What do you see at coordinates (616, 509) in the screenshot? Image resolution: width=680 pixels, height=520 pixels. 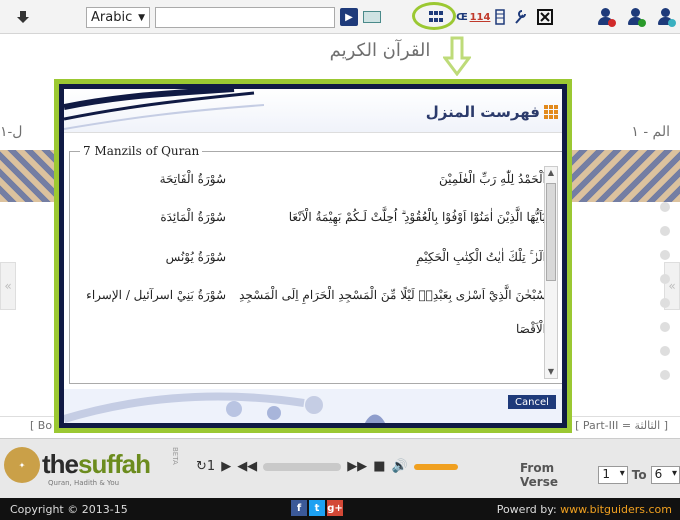 I see `powered-by-link: www.bitguiders.com` at bounding box center [616, 509].